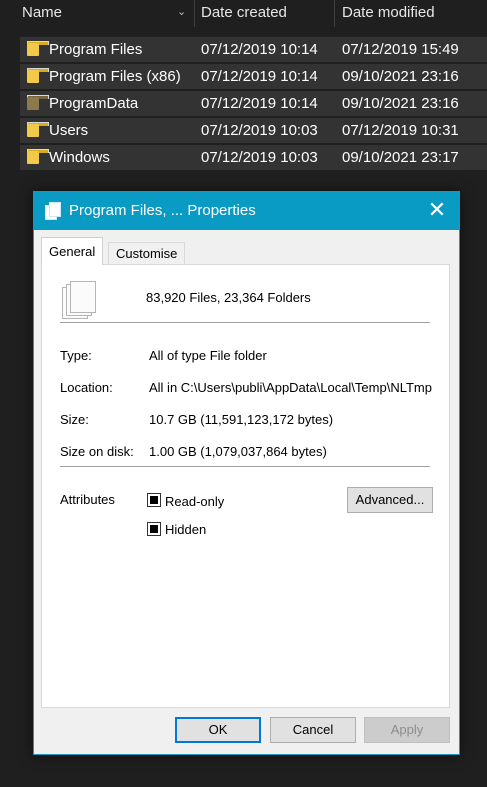 Image resolution: width=487 pixels, height=787 pixels. What do you see at coordinates (115, 76) in the screenshot?
I see `item-name: Program Files (x86)` at bounding box center [115, 76].